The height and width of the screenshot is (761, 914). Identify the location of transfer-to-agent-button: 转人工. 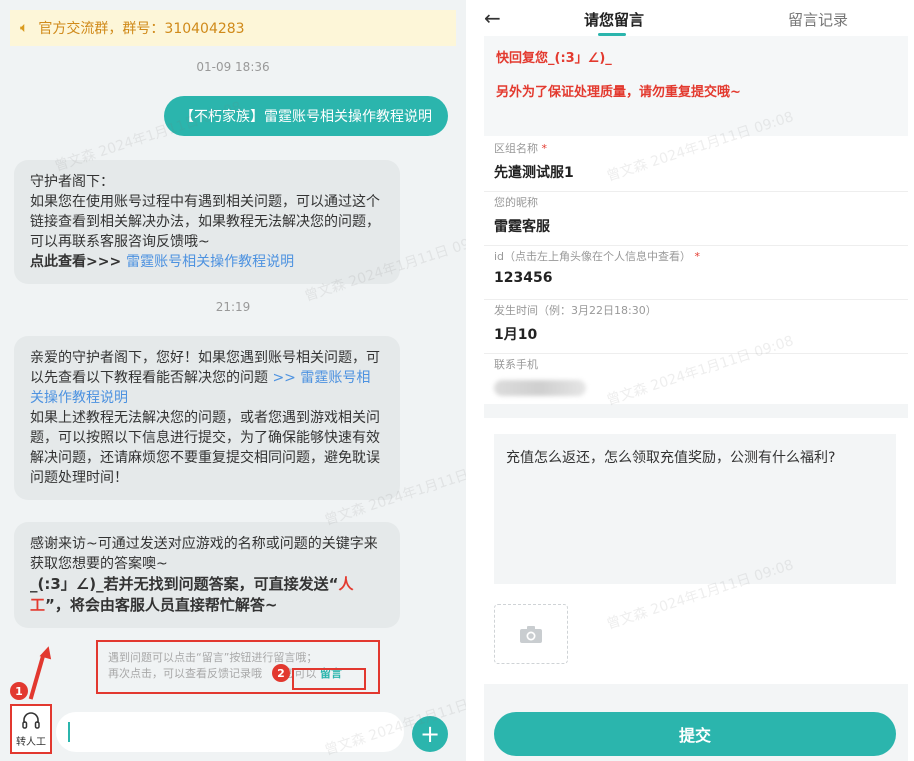
(31, 729).